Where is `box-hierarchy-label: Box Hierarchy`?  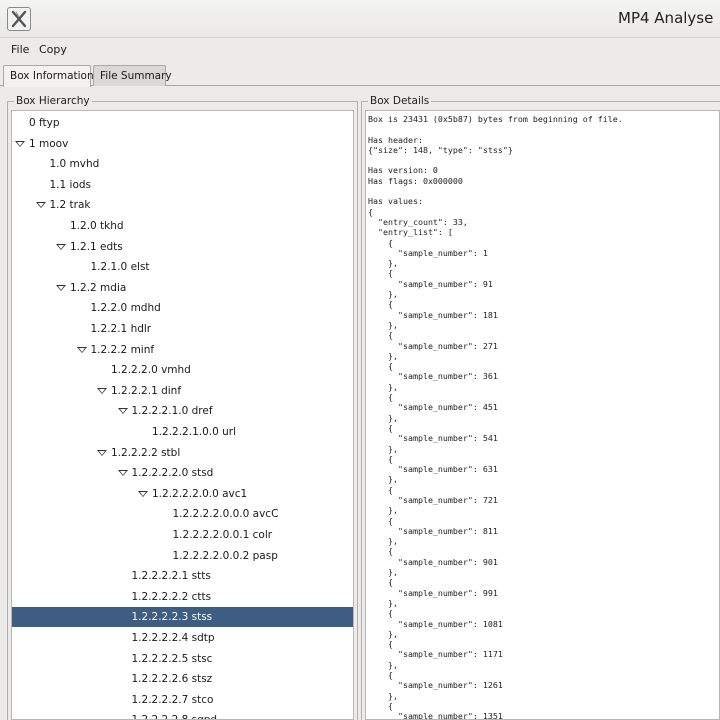
box-hierarchy-label: Box Hierarchy is located at coordinates (53, 101).